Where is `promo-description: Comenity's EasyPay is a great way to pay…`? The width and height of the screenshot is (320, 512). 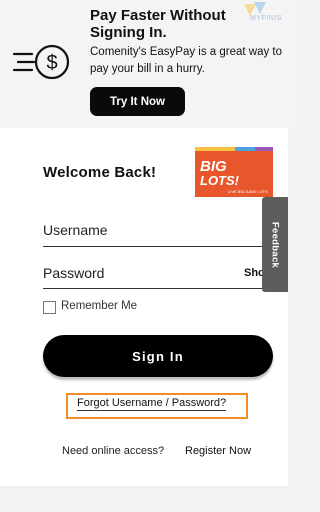
promo-description: Comenity's EasyPay is a great way to pay… is located at coordinates (186, 60).